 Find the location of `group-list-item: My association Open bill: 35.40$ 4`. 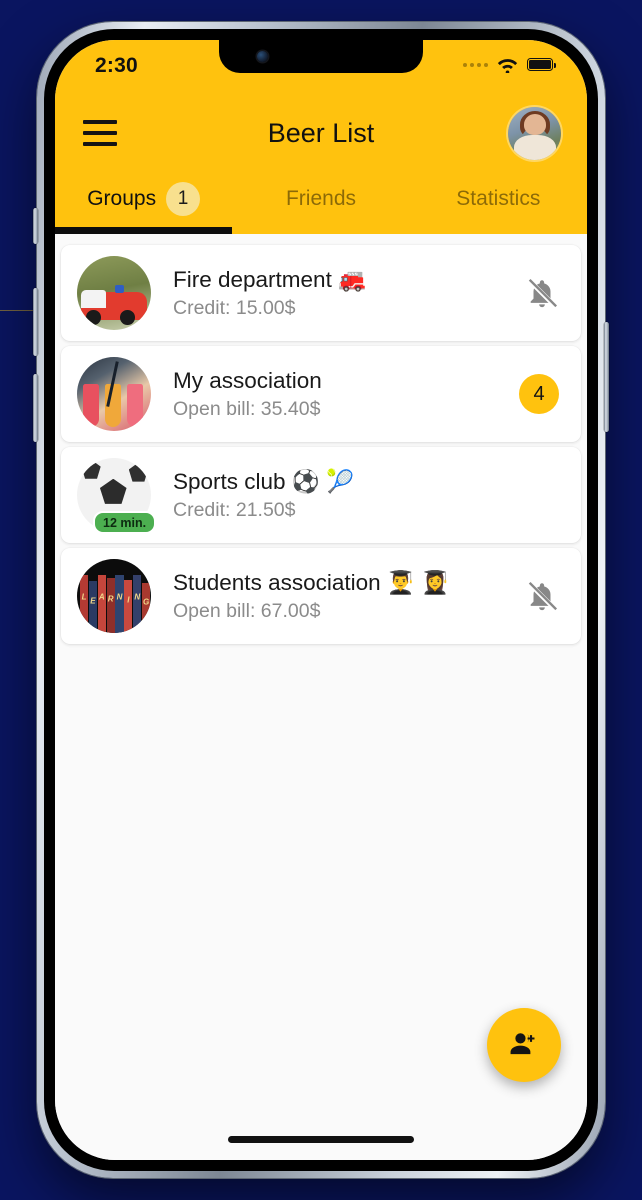

group-list-item: My association Open bill: 35.40$ 4 is located at coordinates (321, 394).